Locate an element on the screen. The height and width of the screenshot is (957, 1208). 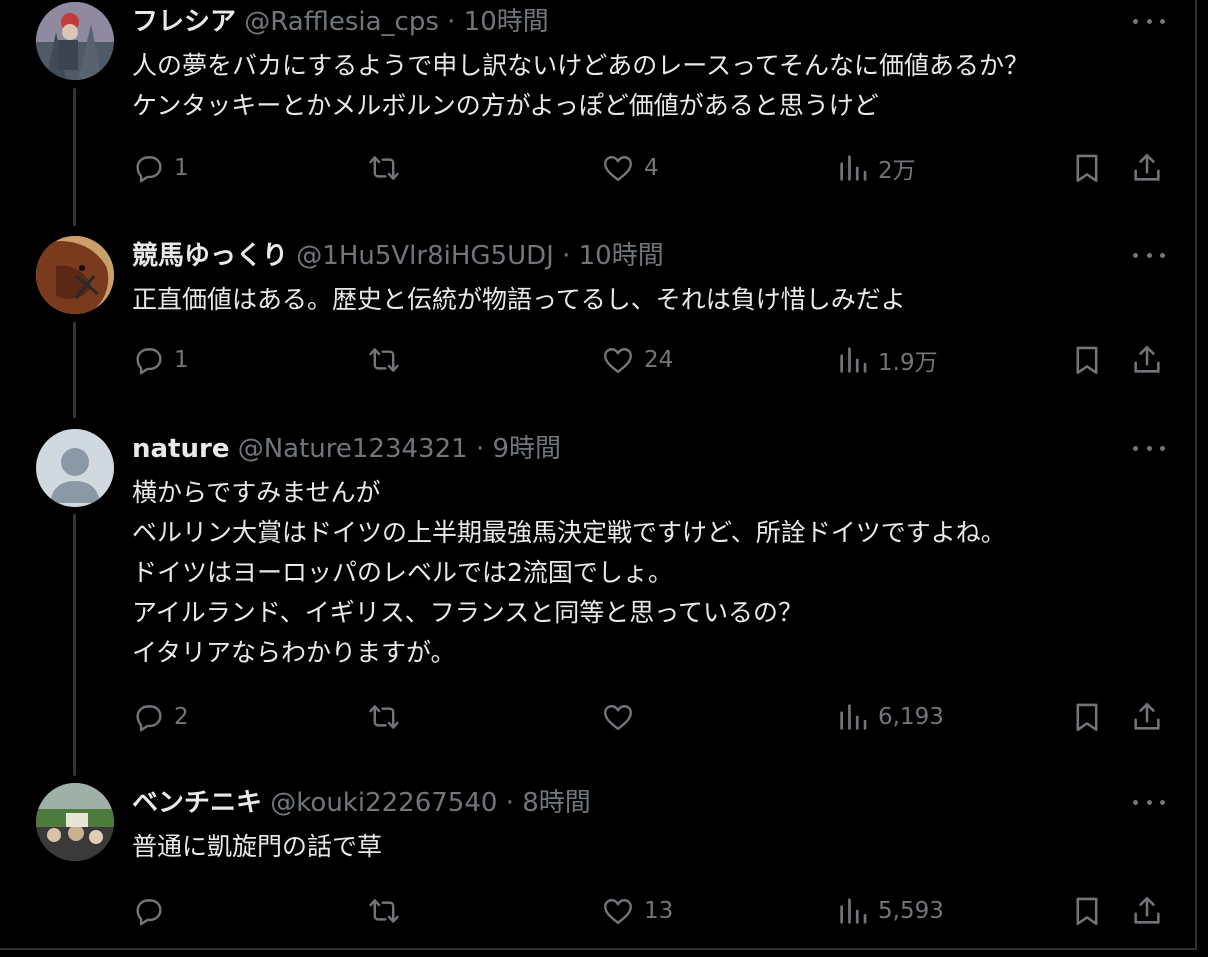
tweet-line: アイルランド、イギリス、フランスと同等と思っているの？ is located at coordinates (468, 612).